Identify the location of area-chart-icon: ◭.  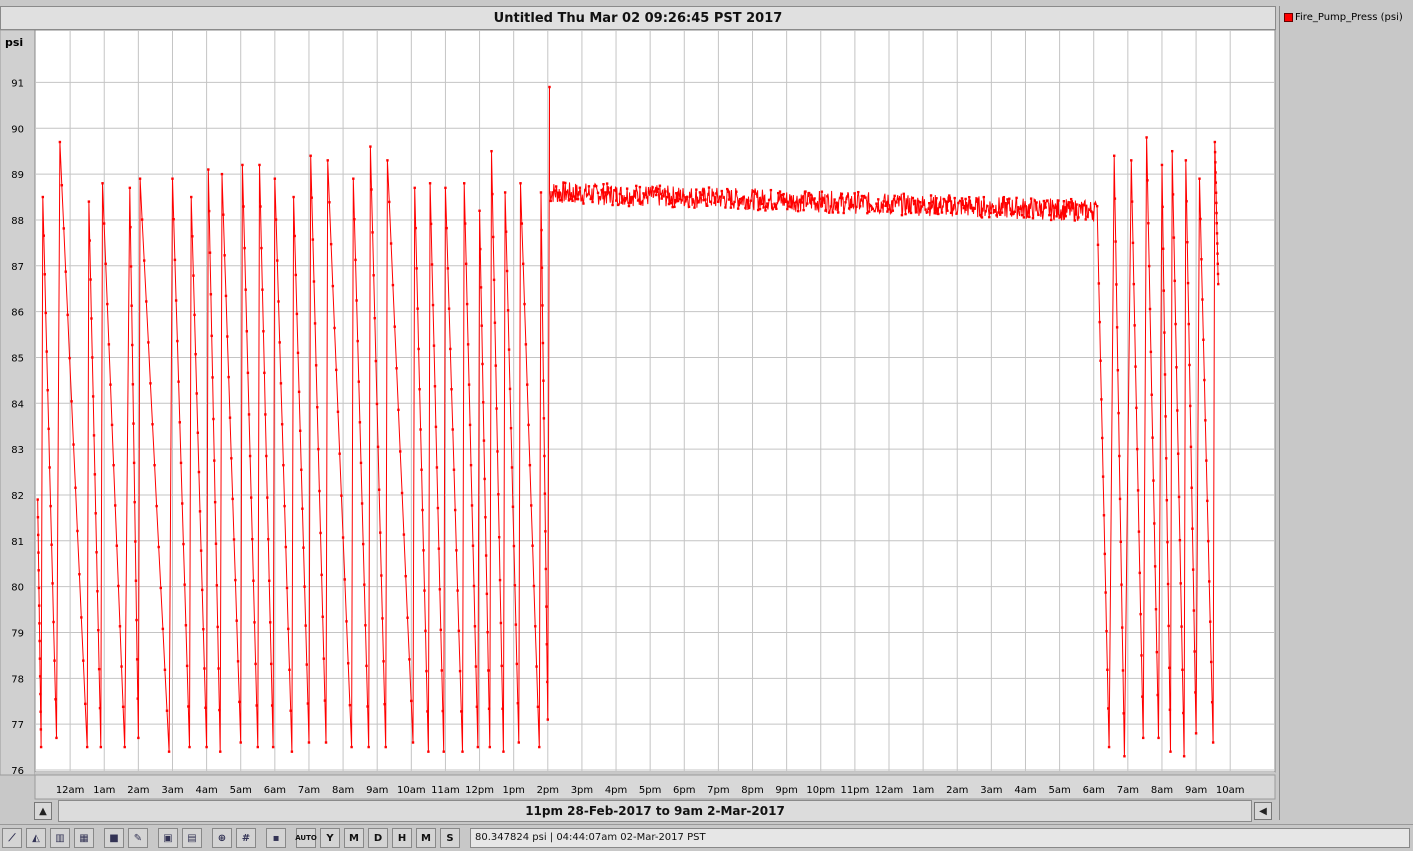
(36, 838).